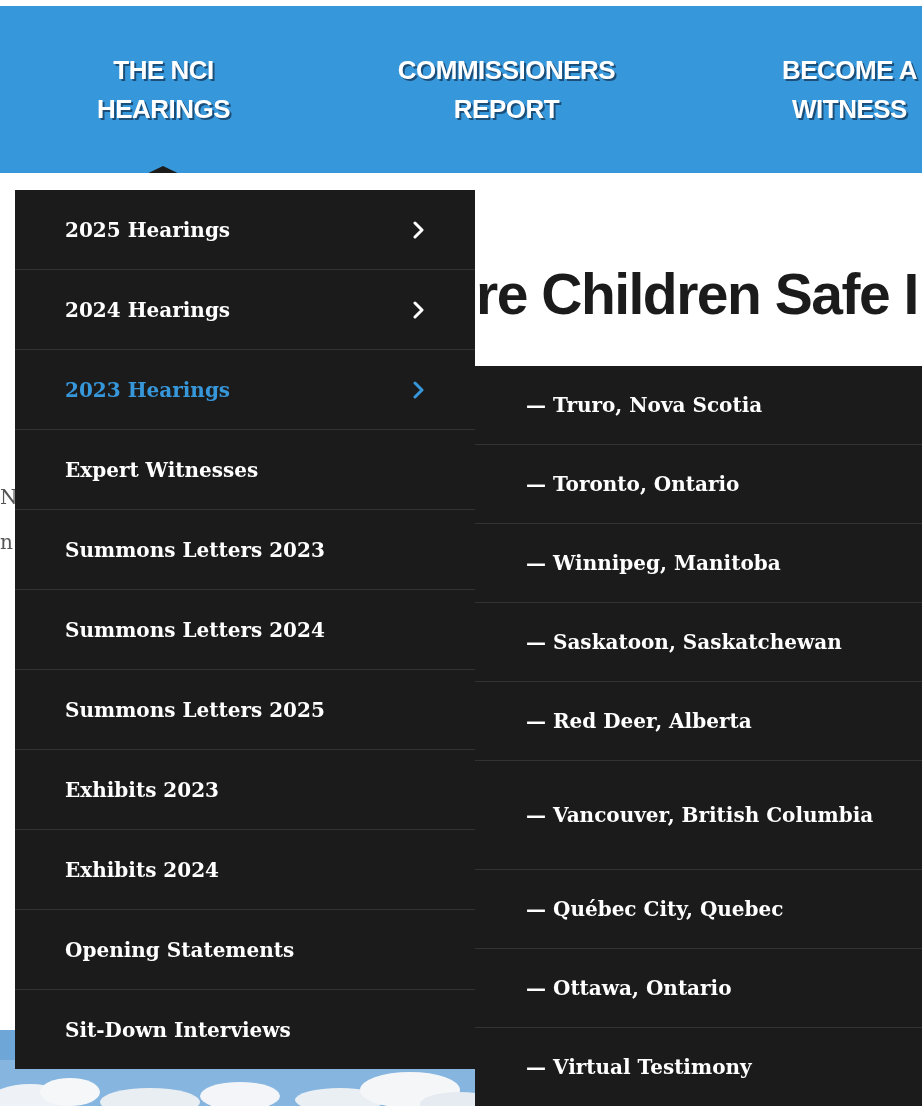 The height and width of the screenshot is (1106, 922). Describe the element at coordinates (698, 484) in the screenshot. I see `submenu-item: — Toronto, Ontario` at that location.